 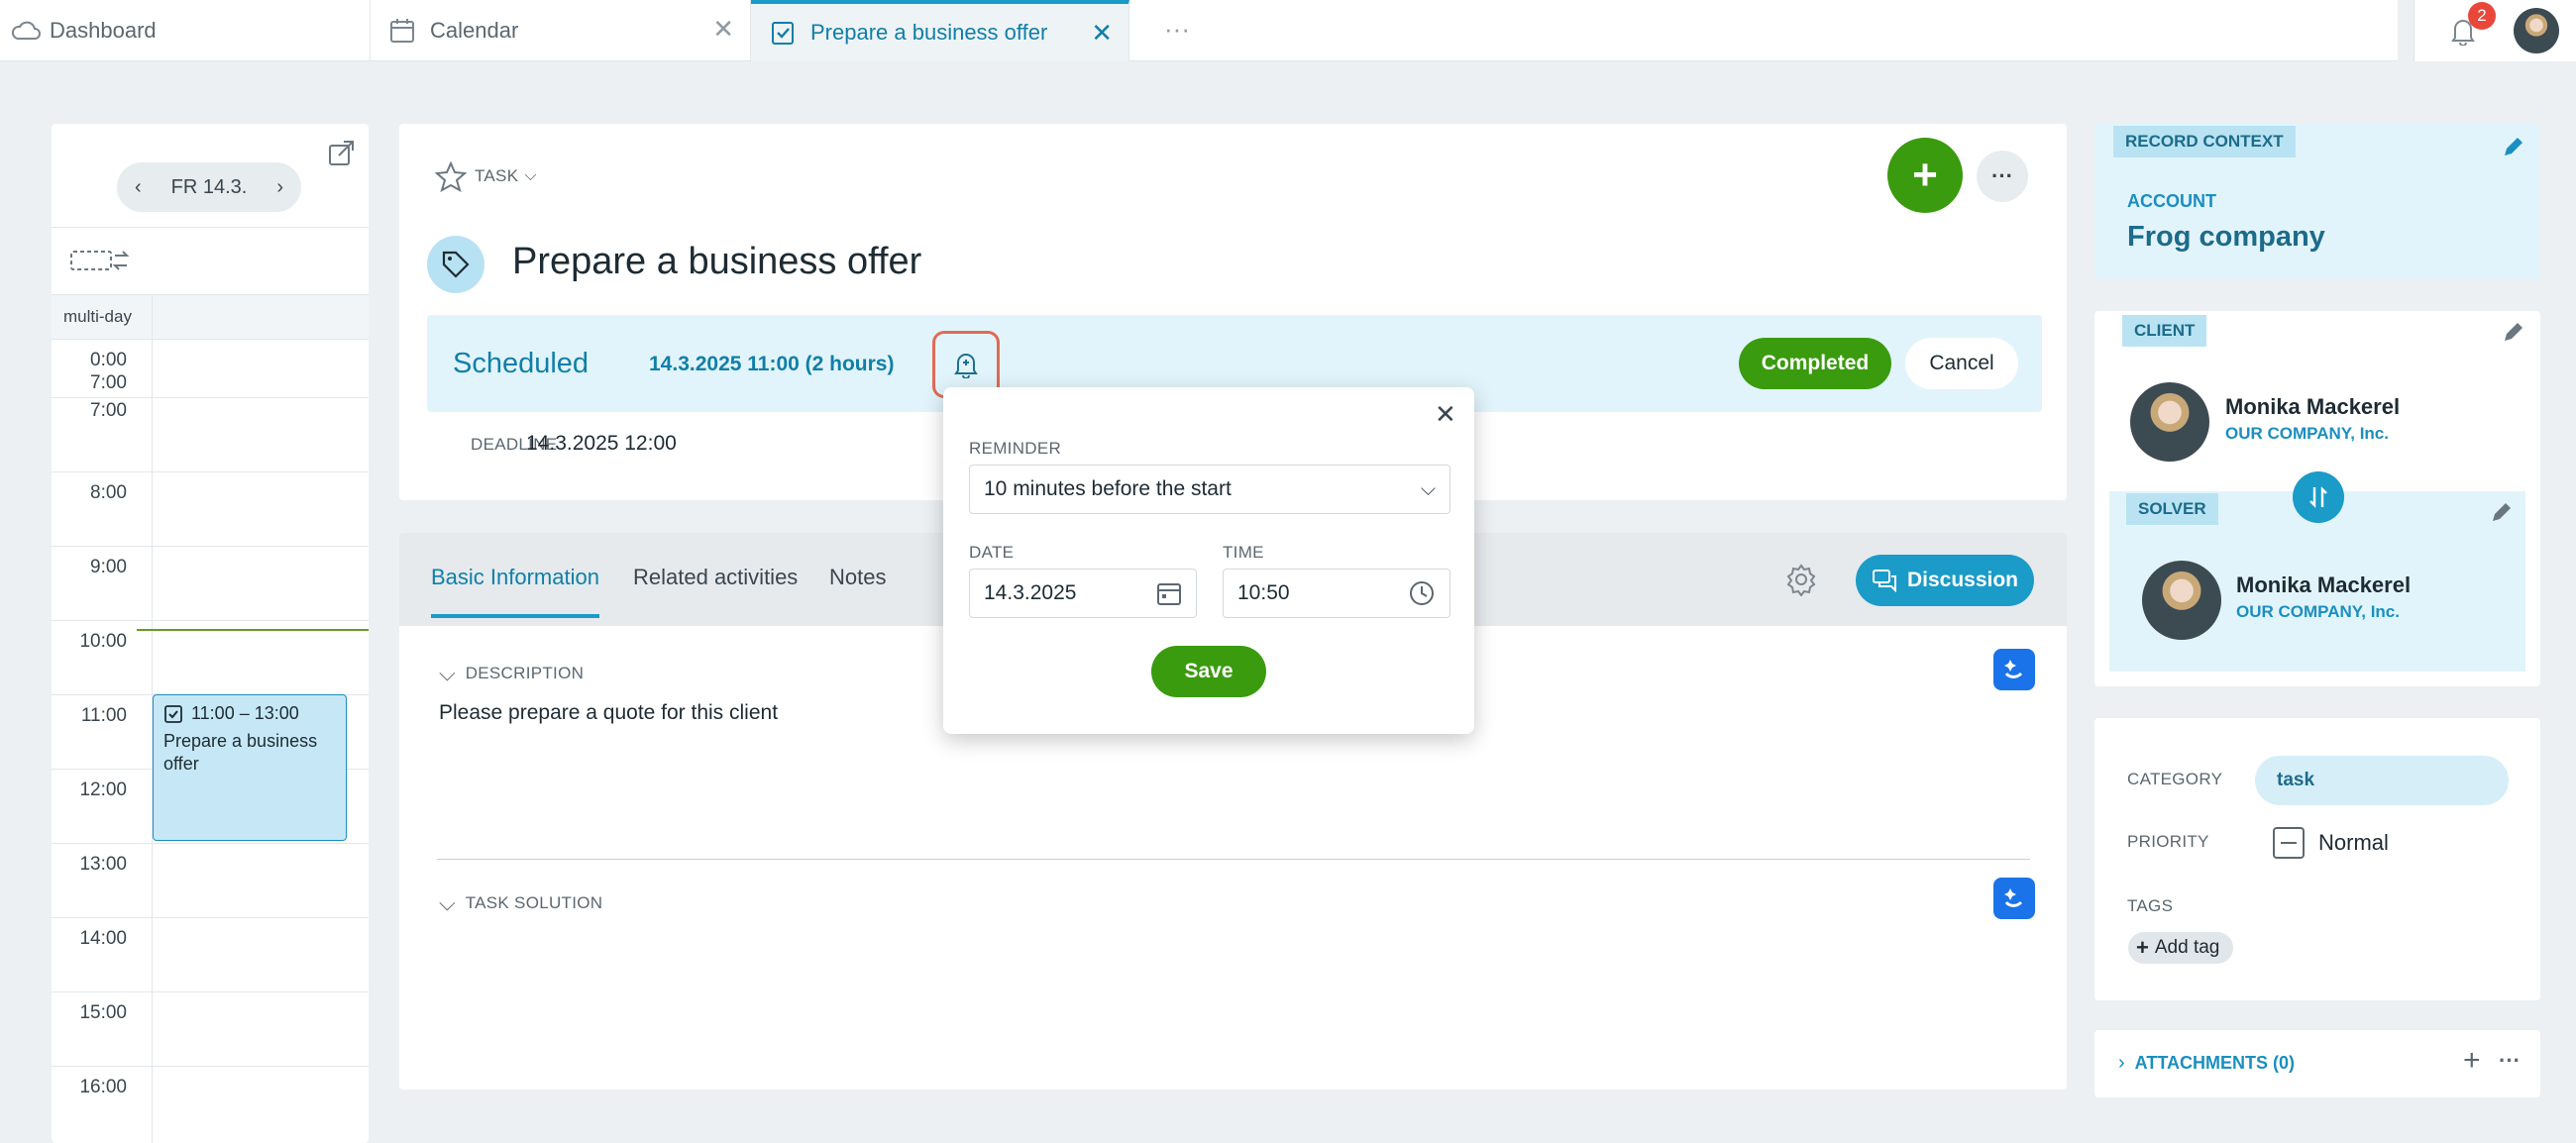 What do you see at coordinates (2002, 176) in the screenshot?
I see `more-actions-button: ···` at bounding box center [2002, 176].